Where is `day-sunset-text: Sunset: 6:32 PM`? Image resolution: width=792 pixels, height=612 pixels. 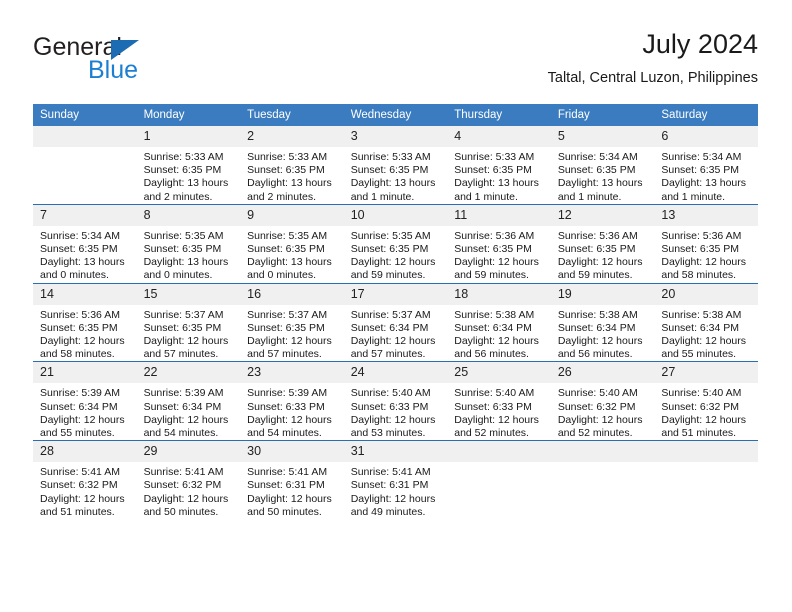 day-sunset-text: Sunset: 6:32 PM is located at coordinates (79, 485).